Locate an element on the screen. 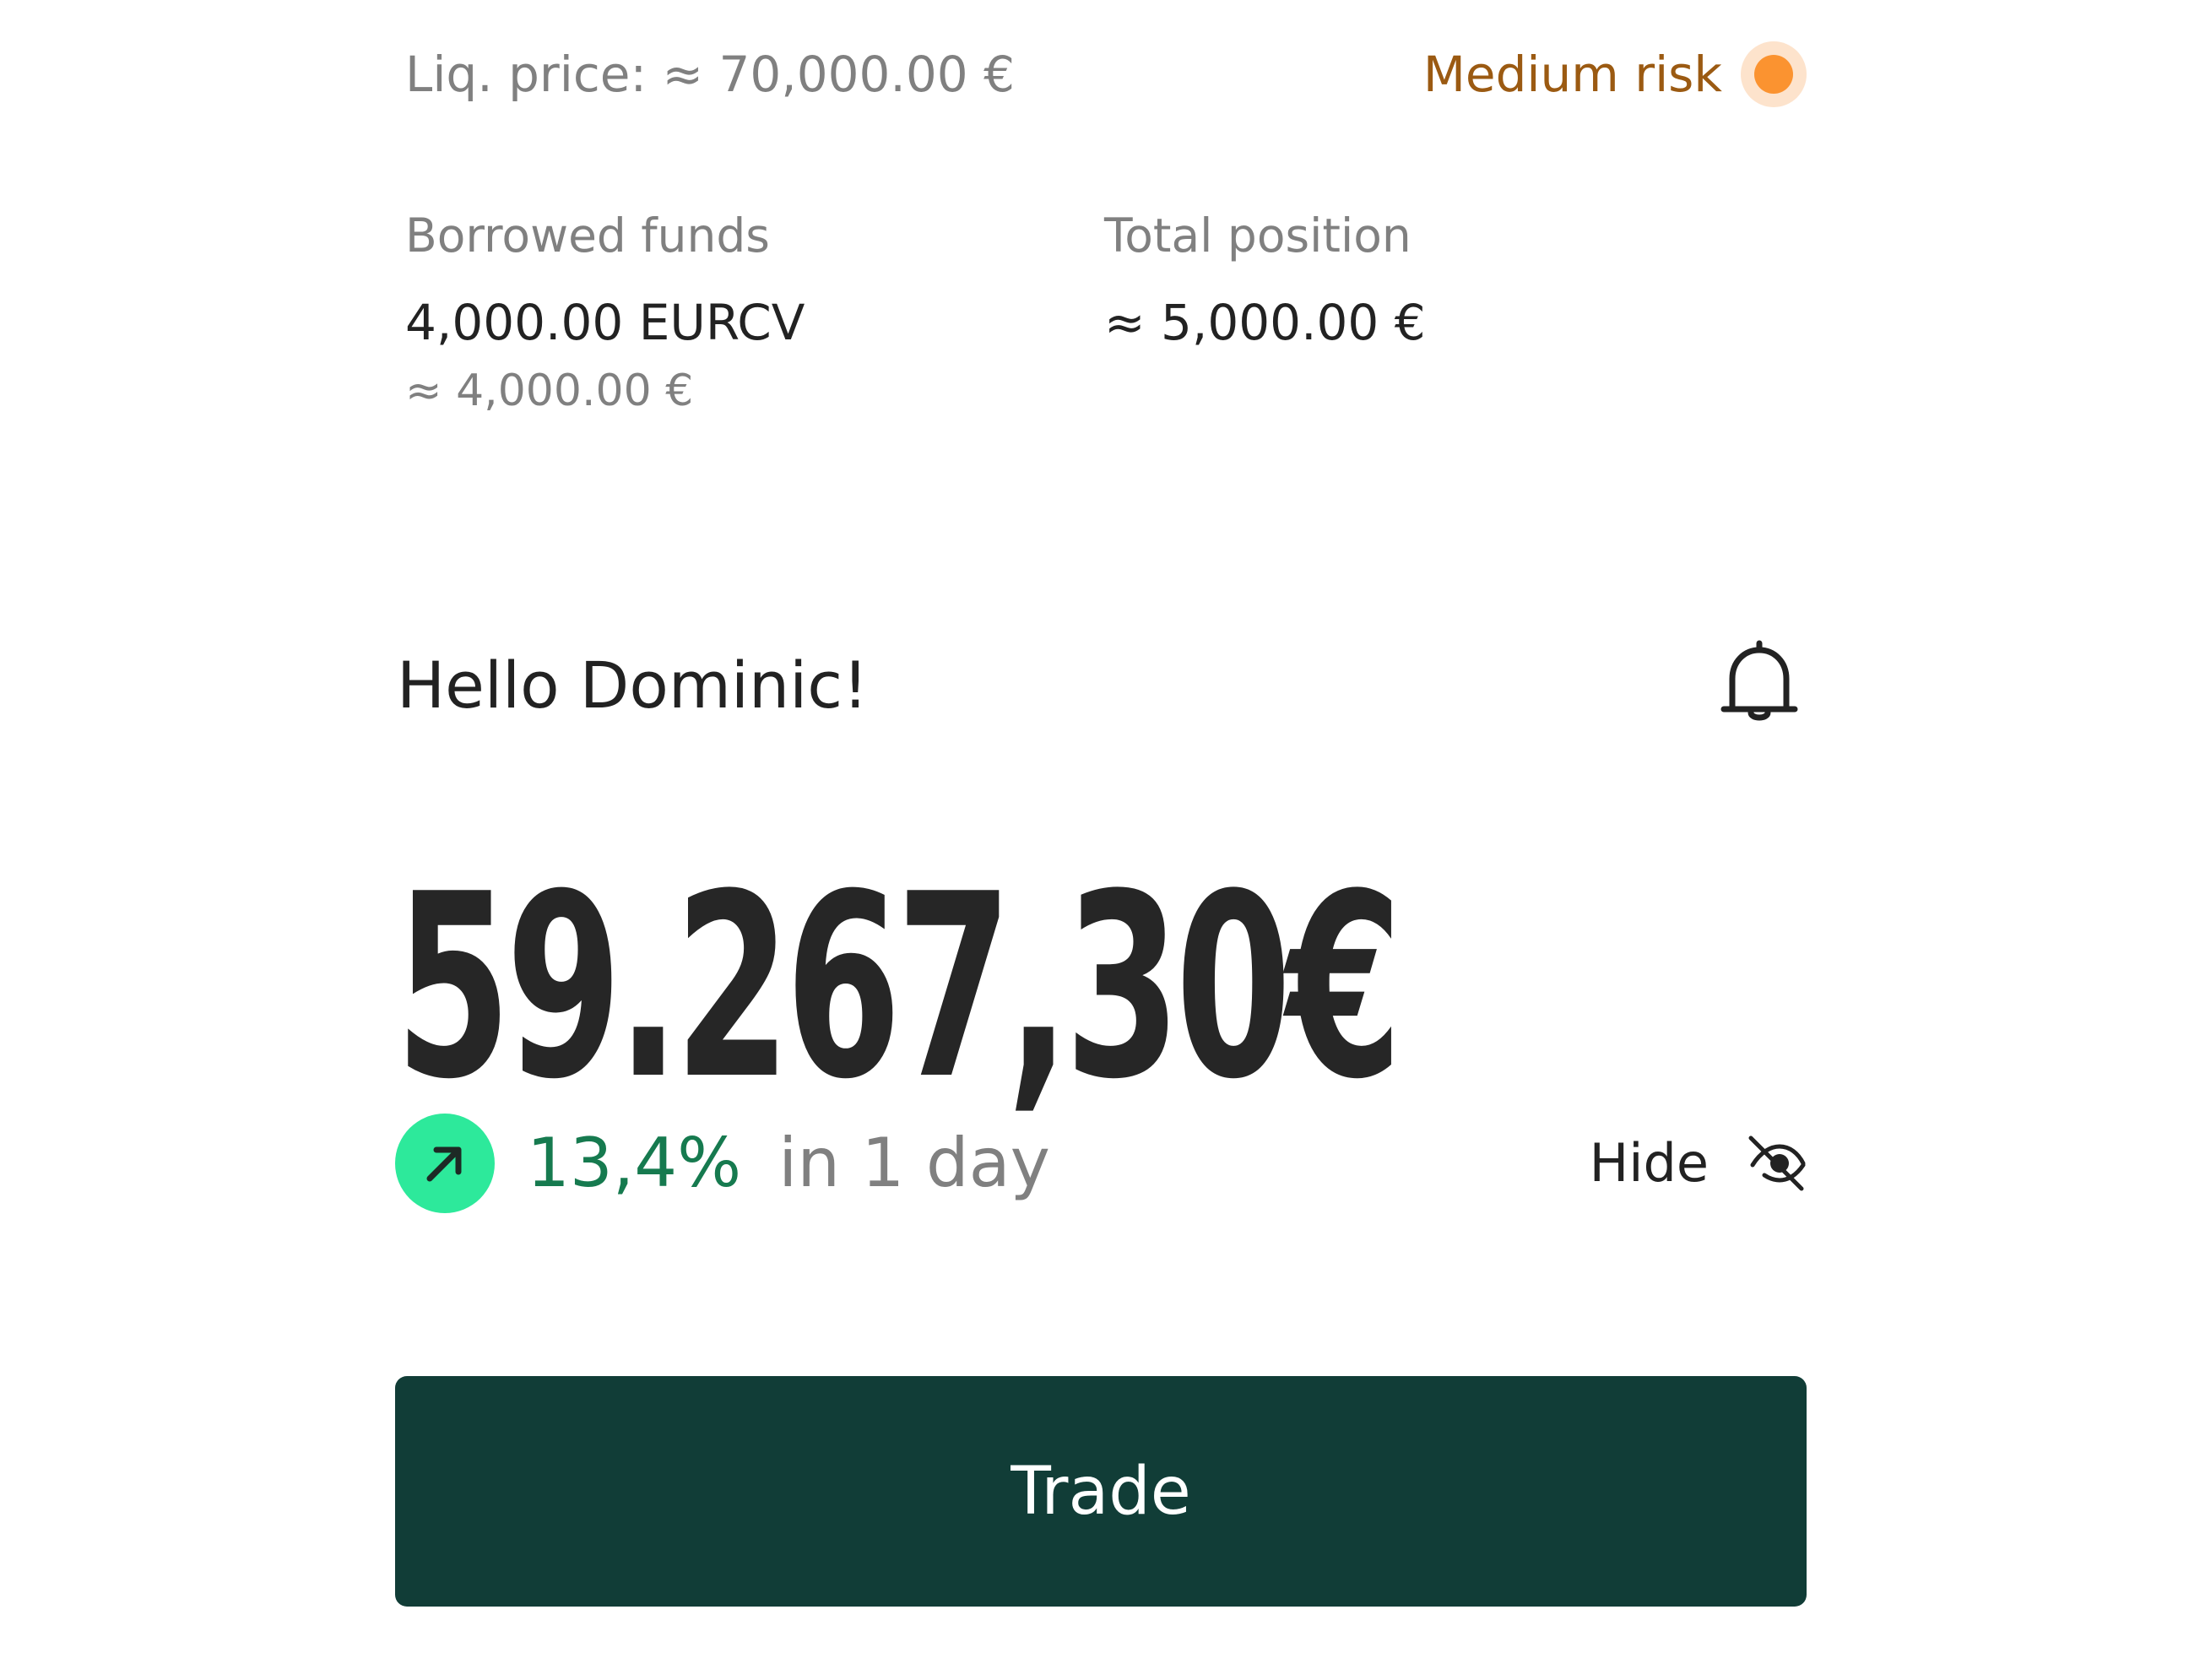  liquidation-row: Liq. price: ≈ 70,000.00 € Medium risk is located at coordinates (1106, 74).